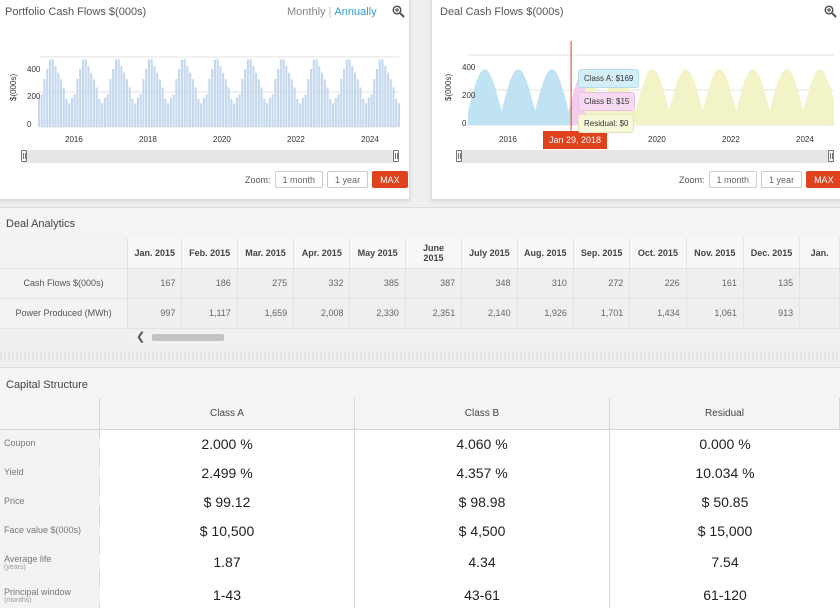 Image resolution: width=840 pixels, height=608 pixels. Describe the element at coordinates (205, 79) in the screenshot. I see `portfolio-area-chart` at that location.